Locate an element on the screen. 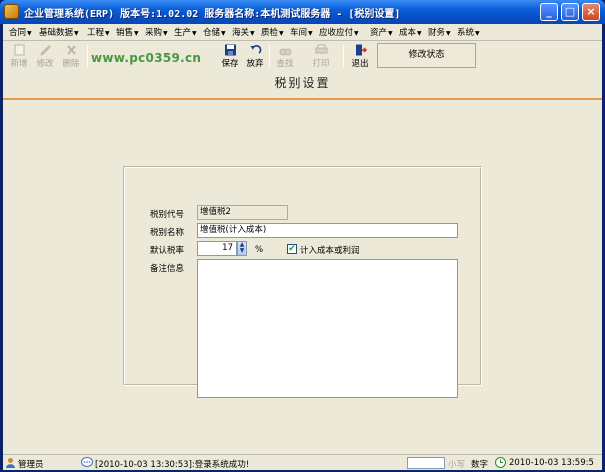  menu-customs: 海关▼ is located at coordinates (243, 32).